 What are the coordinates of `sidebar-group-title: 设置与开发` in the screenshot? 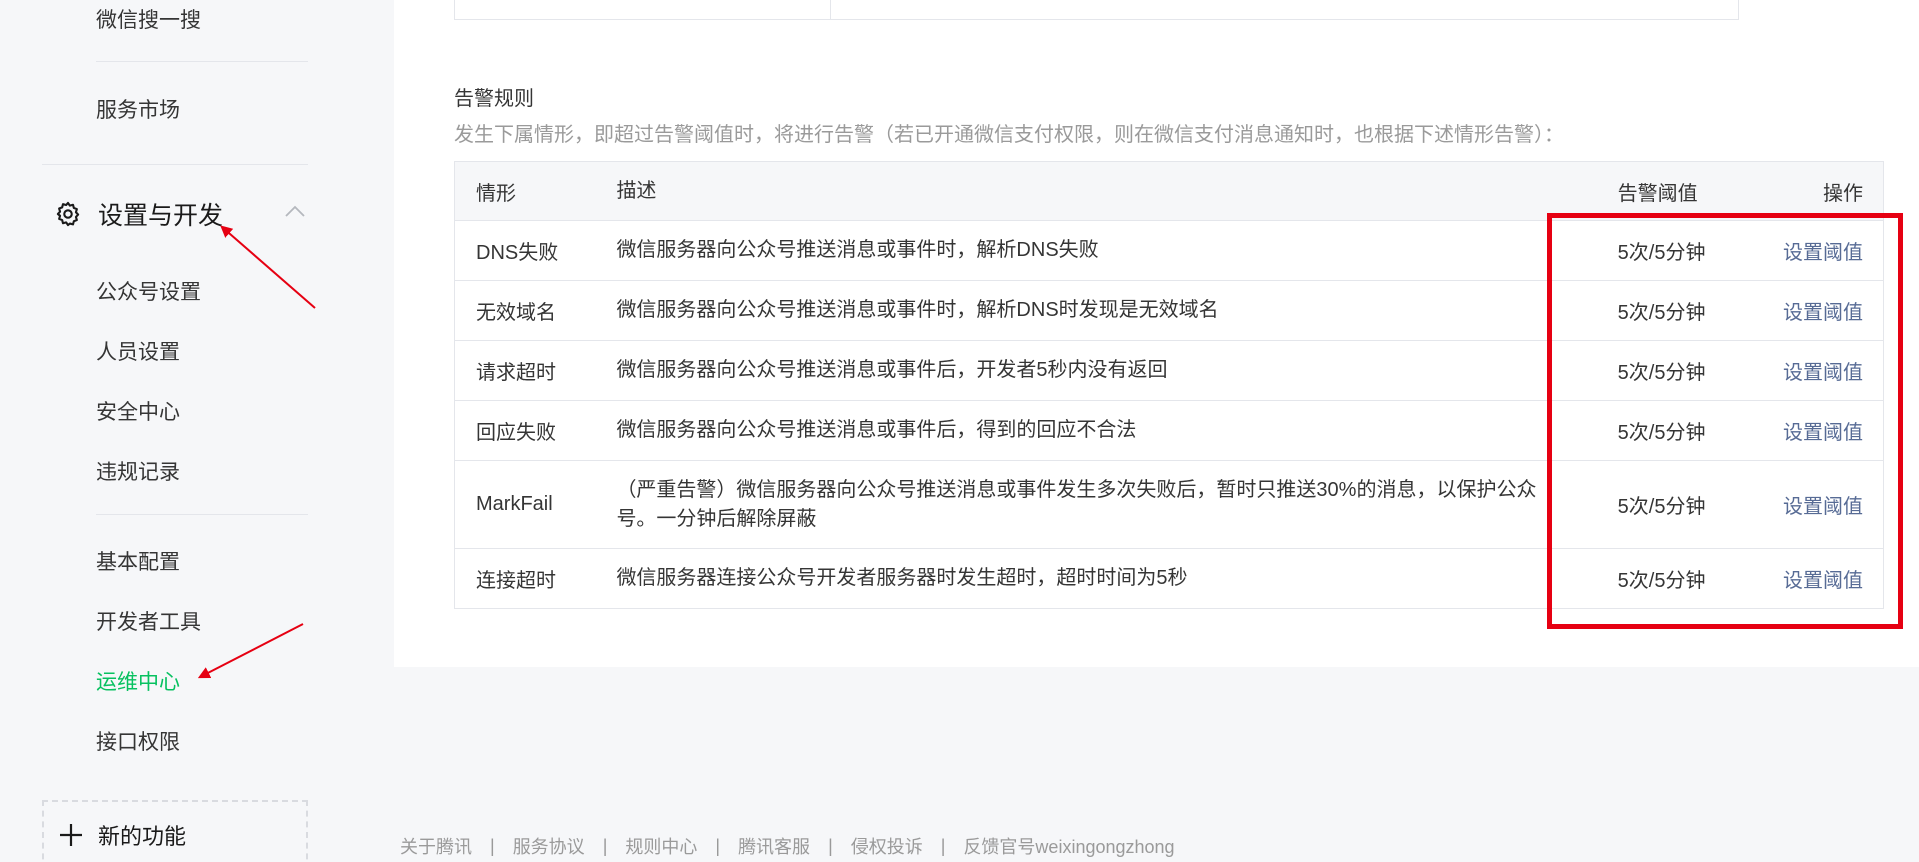 It's located at (161, 216).